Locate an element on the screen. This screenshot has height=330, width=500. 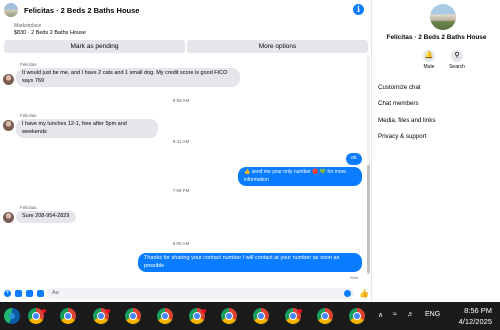
gif-icon is located at coordinates (40, 293).